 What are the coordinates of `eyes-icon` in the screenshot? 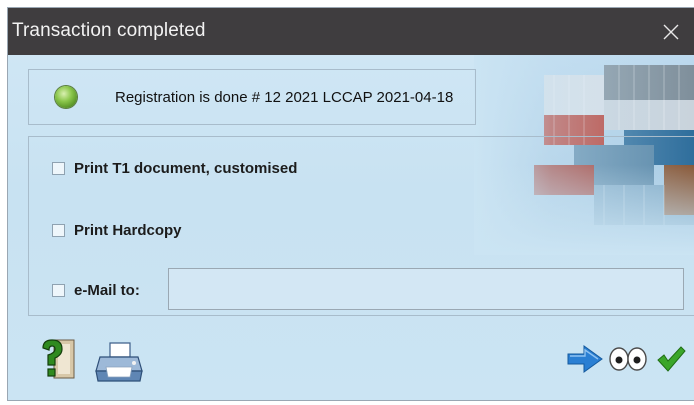 It's located at (628, 359).